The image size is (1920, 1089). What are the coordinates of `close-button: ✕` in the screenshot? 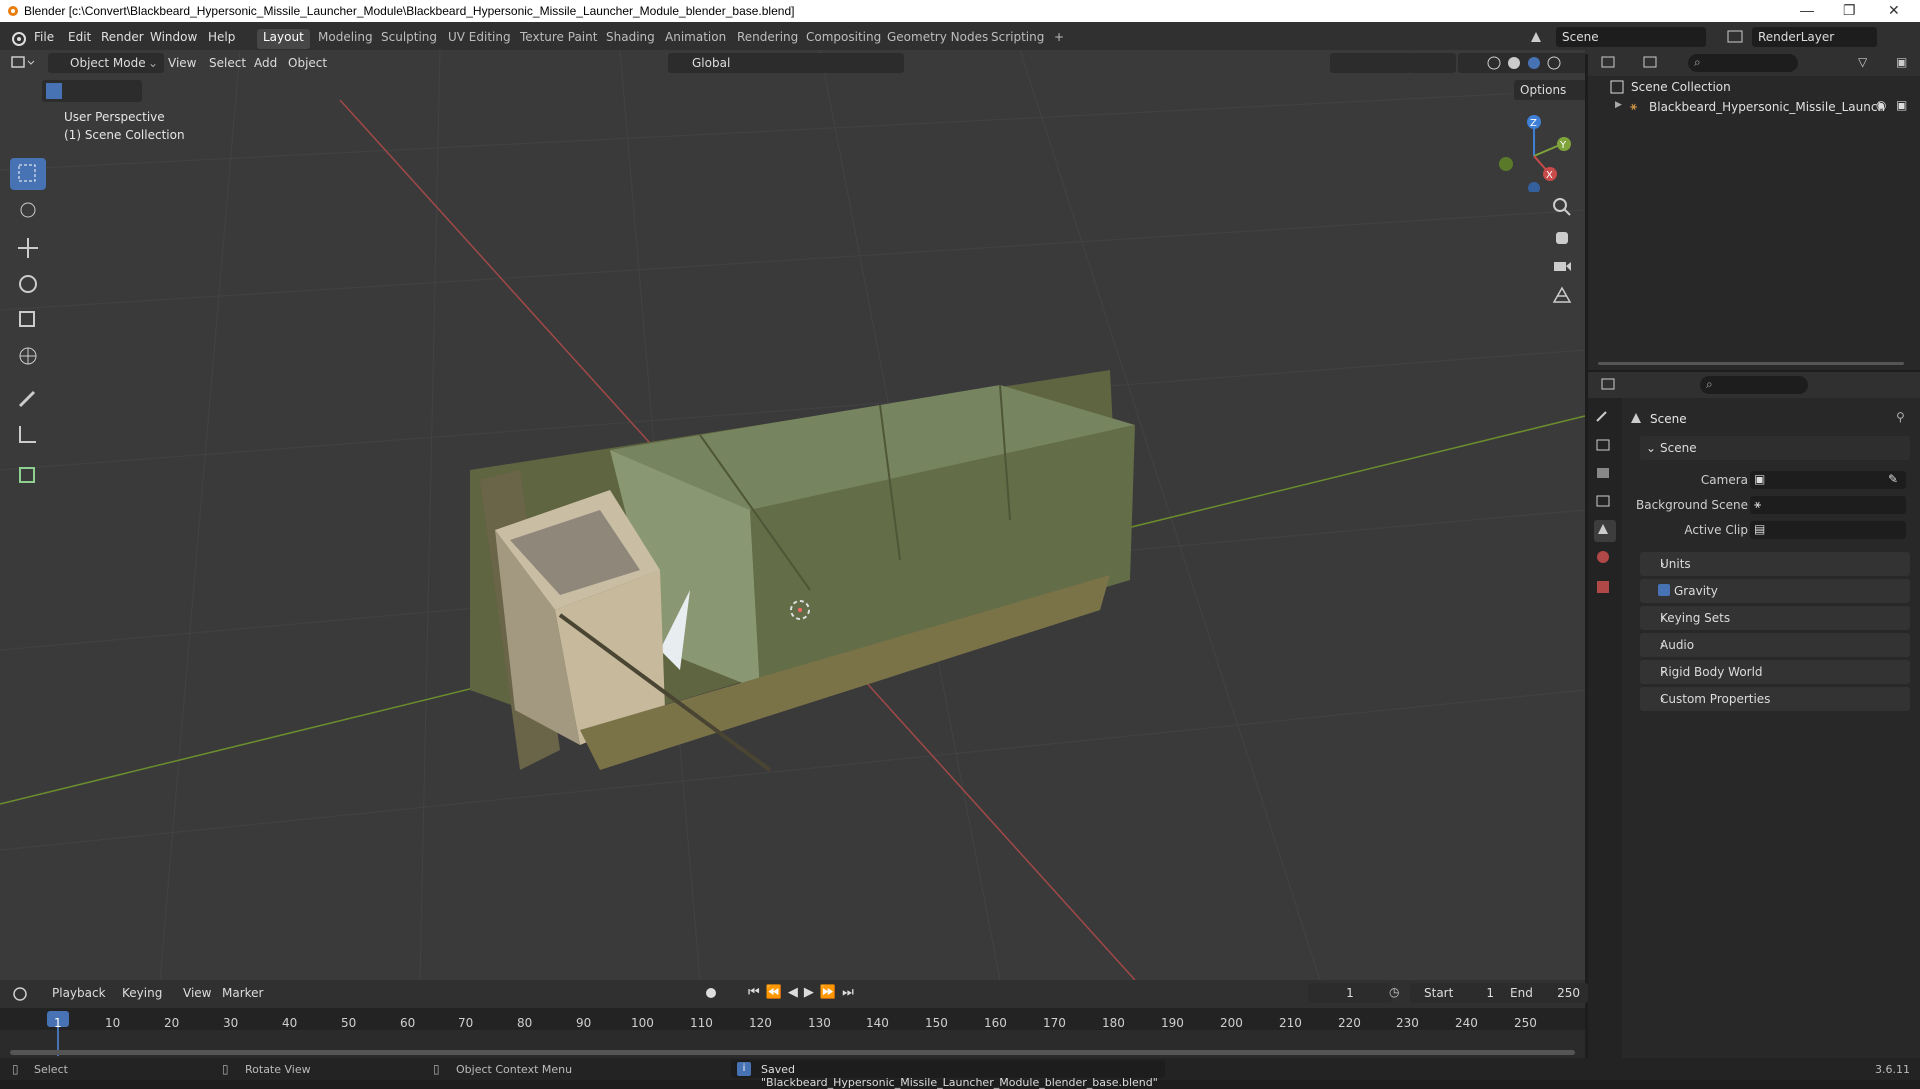 It's located at (1894, 10).